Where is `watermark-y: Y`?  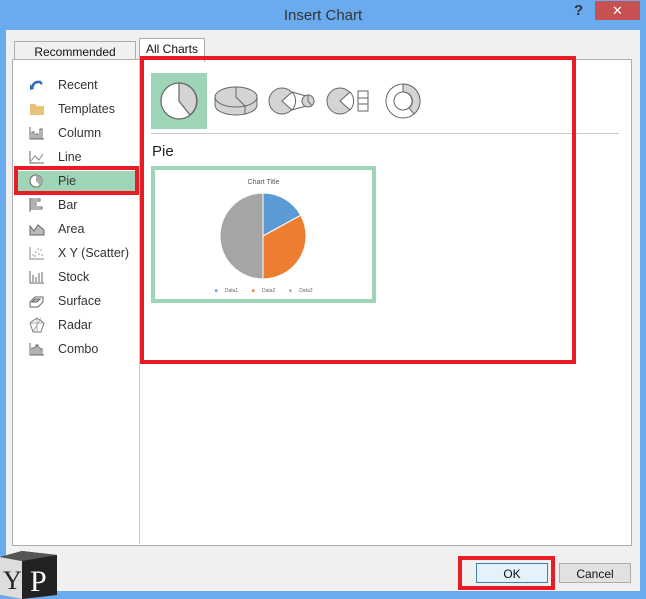
watermark-y: Y is located at coordinates (12, 580).